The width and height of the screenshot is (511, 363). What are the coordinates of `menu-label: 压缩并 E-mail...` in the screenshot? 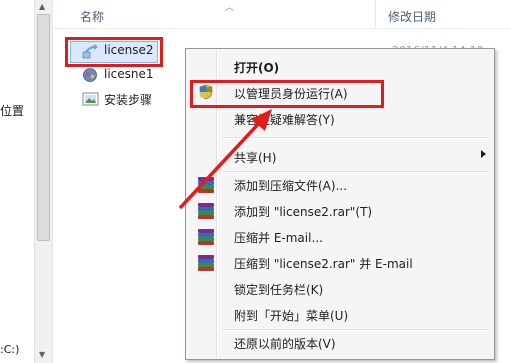 It's located at (278, 238).